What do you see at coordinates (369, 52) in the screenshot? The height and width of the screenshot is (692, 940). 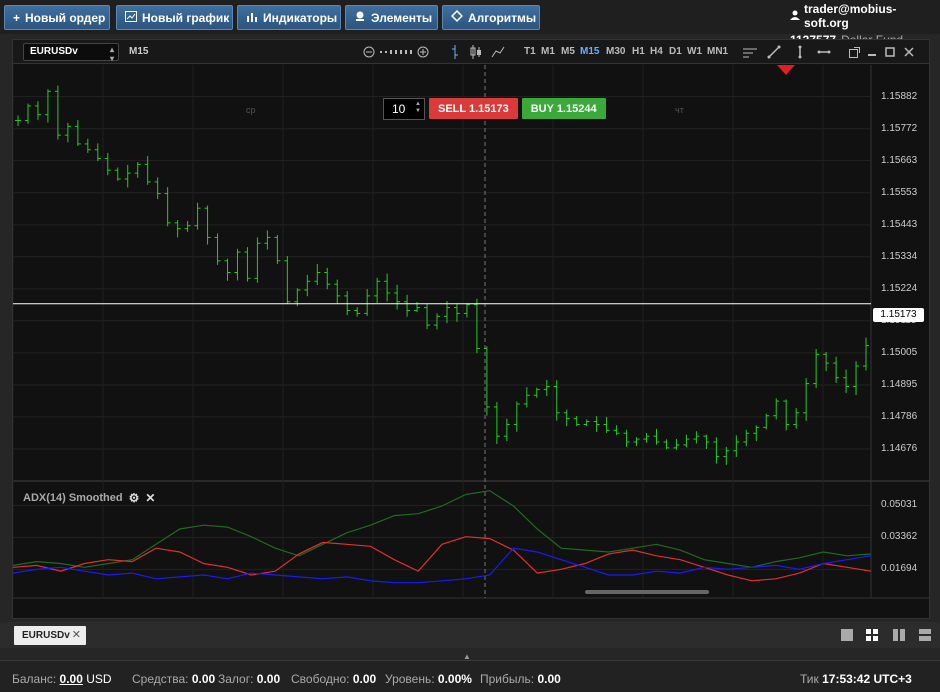 I see `zoom-out-icon` at bounding box center [369, 52].